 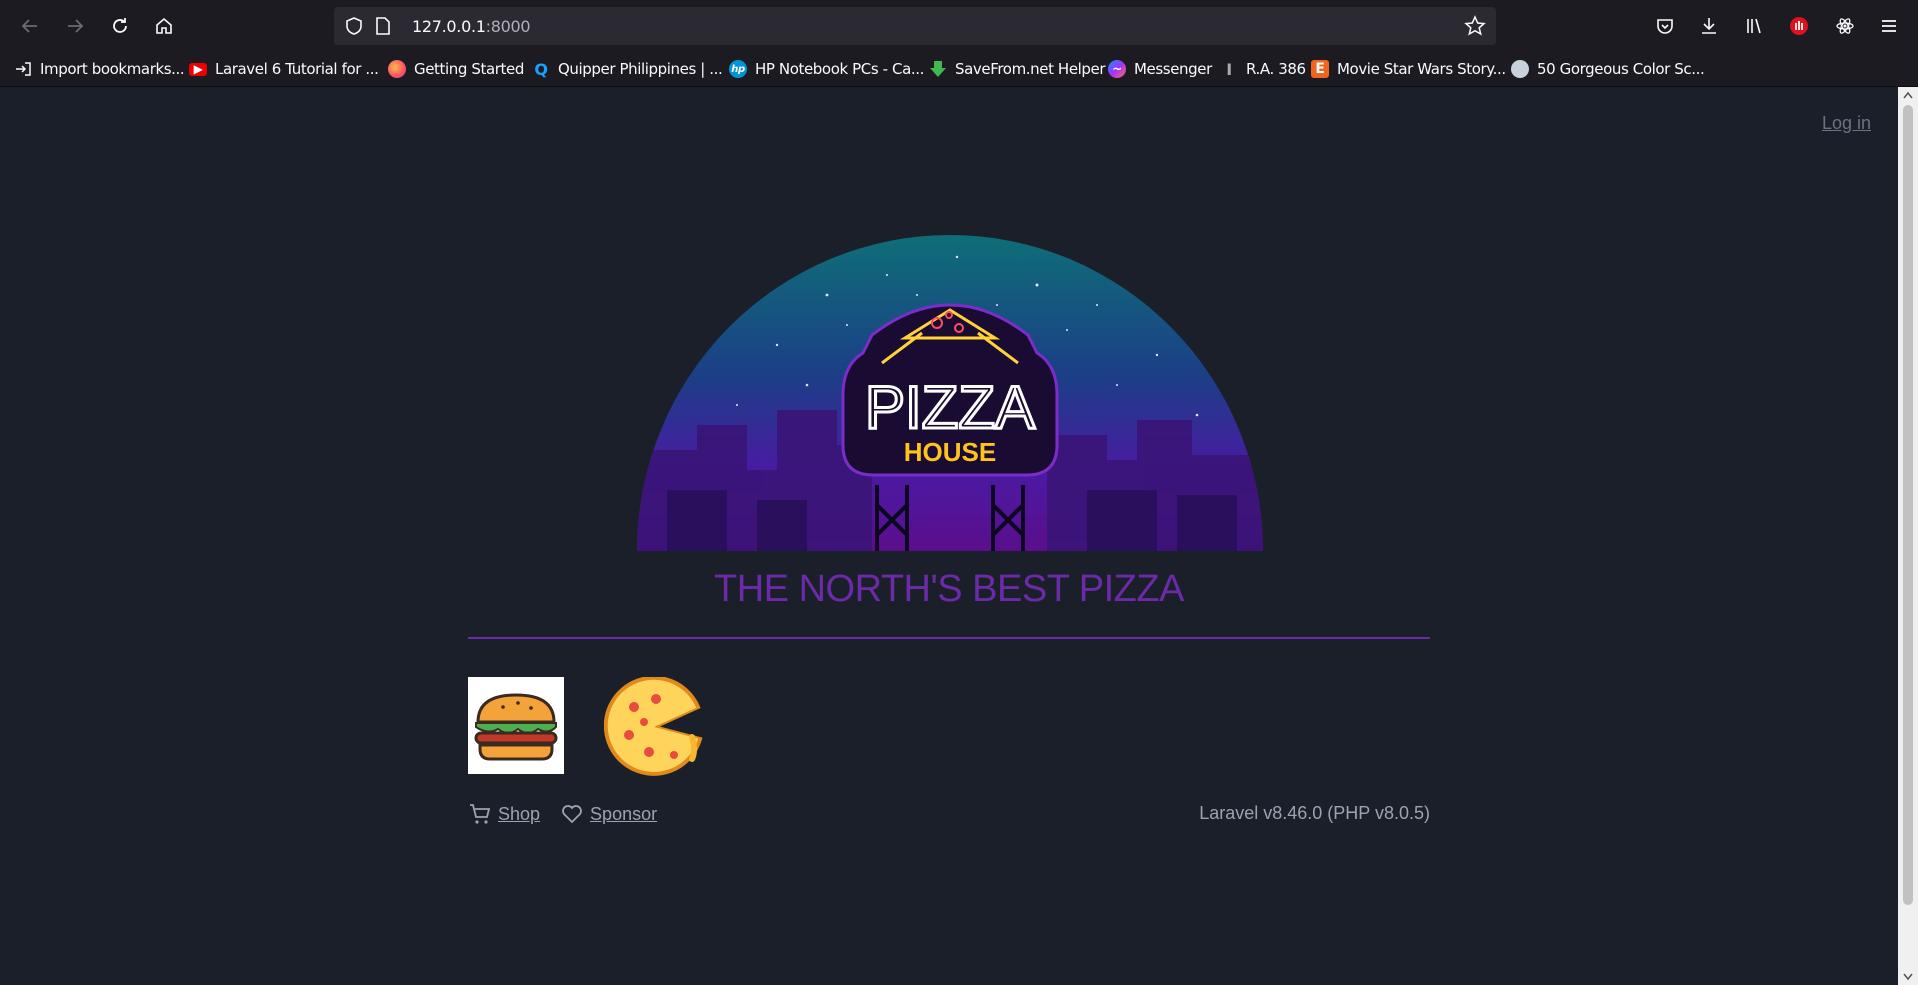 What do you see at coordinates (1846, 123) in the screenshot?
I see `login-link: Log in` at bounding box center [1846, 123].